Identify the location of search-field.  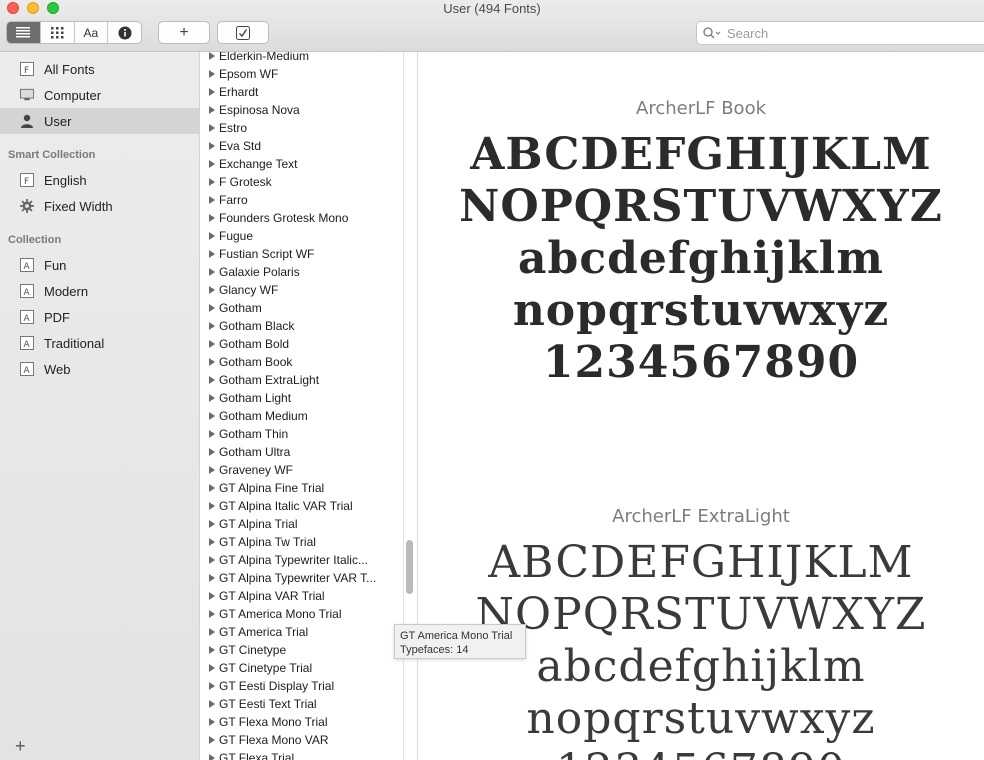
(840, 33).